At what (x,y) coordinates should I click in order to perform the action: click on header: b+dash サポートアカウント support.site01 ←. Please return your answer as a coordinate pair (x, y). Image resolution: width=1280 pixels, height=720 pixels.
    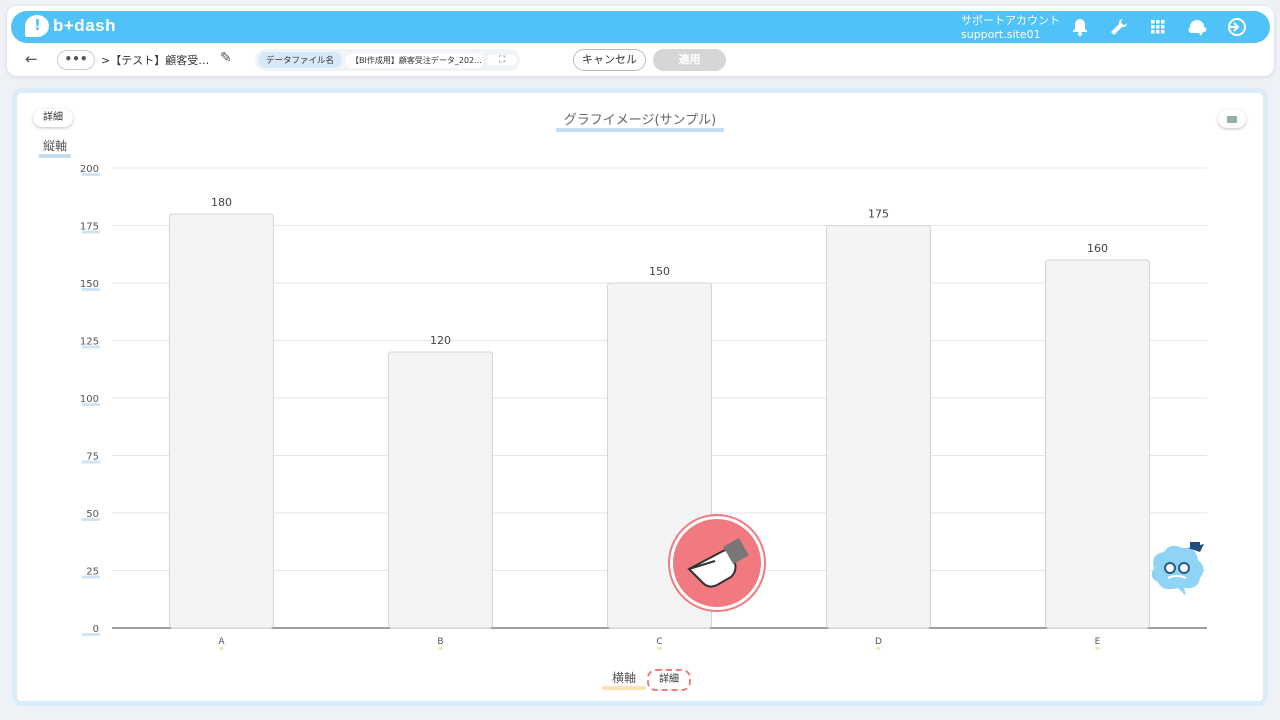
    Looking at the image, I should click on (640, 41).